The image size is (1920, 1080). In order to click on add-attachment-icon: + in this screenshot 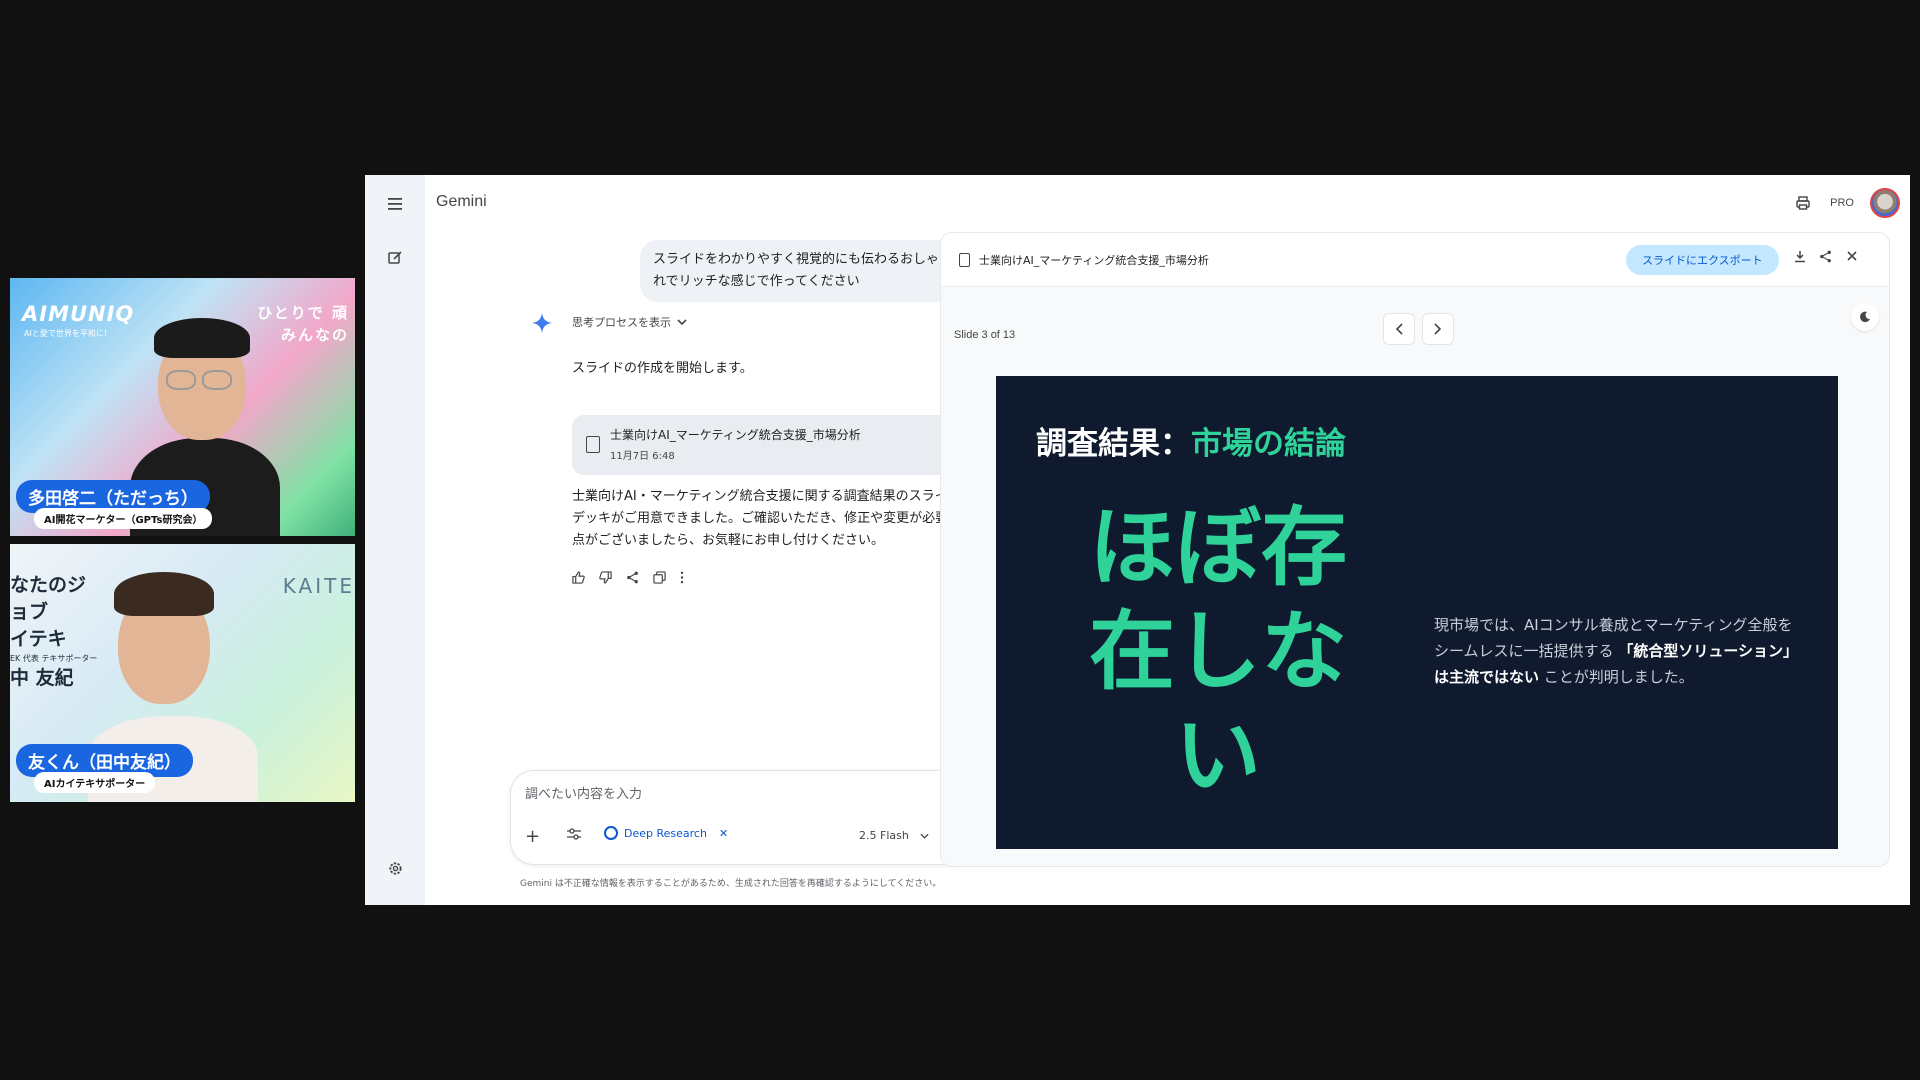, I will do `click(532, 836)`.